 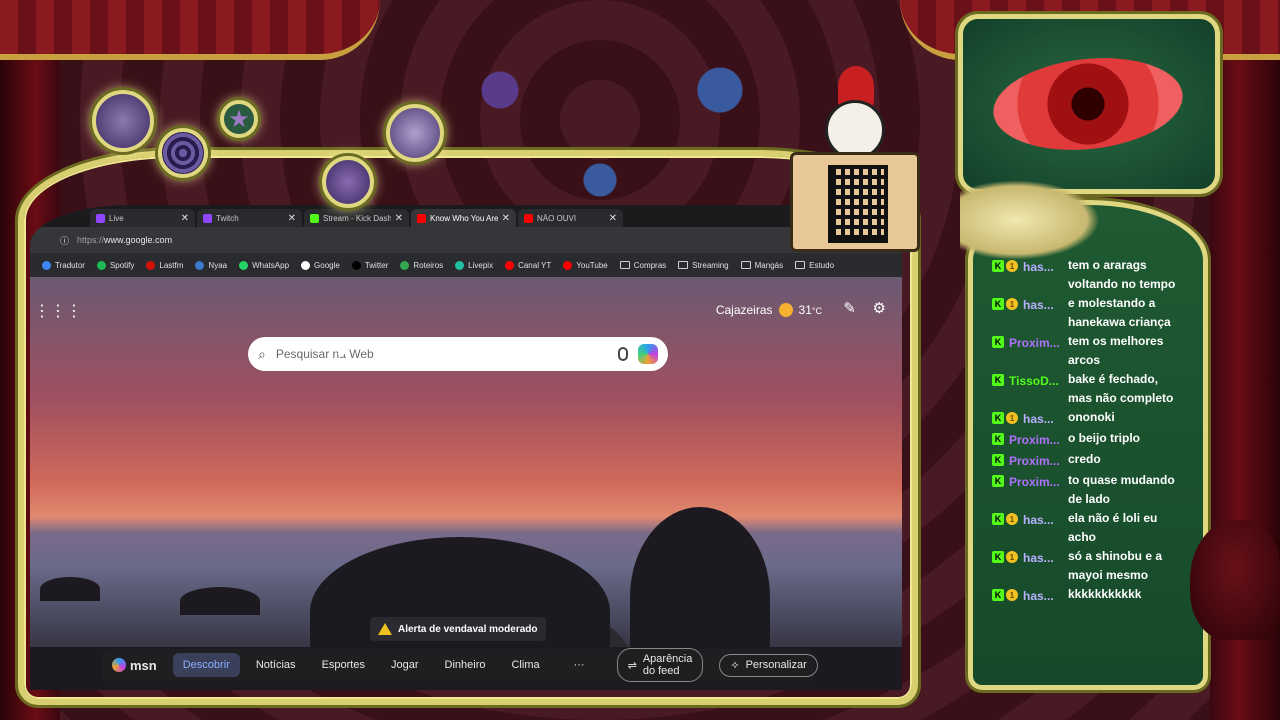 What do you see at coordinates (648, 354) in the screenshot?
I see `copilot-icon` at bounding box center [648, 354].